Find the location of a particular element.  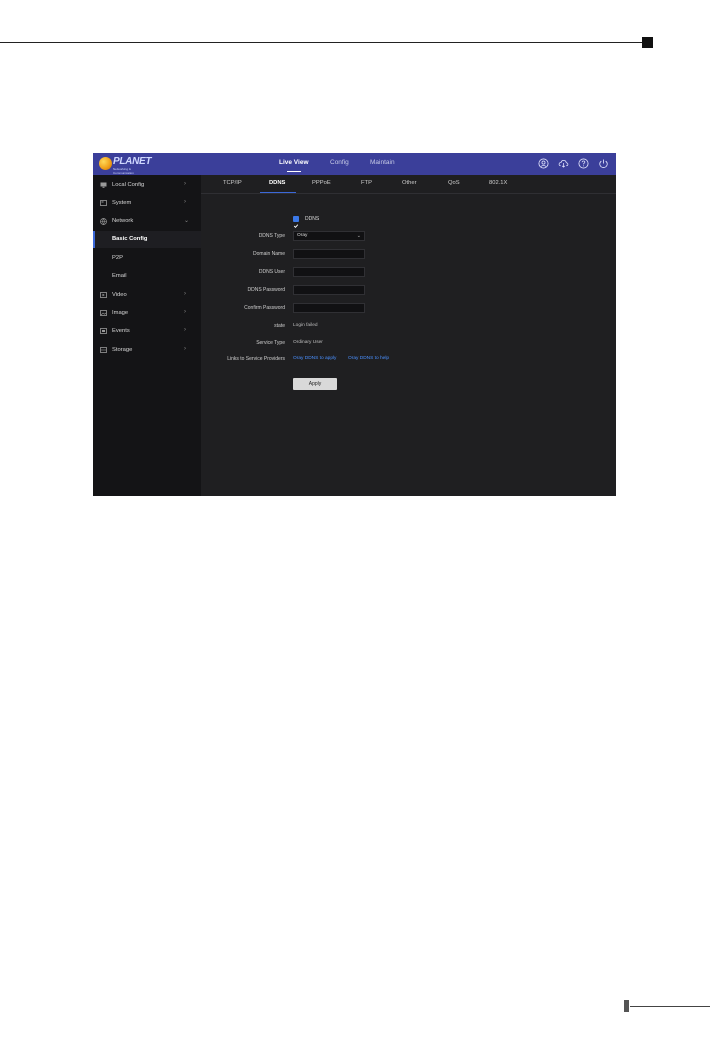

oray-apply-link: Oray DDNS to apply is located at coordinates (314, 358).